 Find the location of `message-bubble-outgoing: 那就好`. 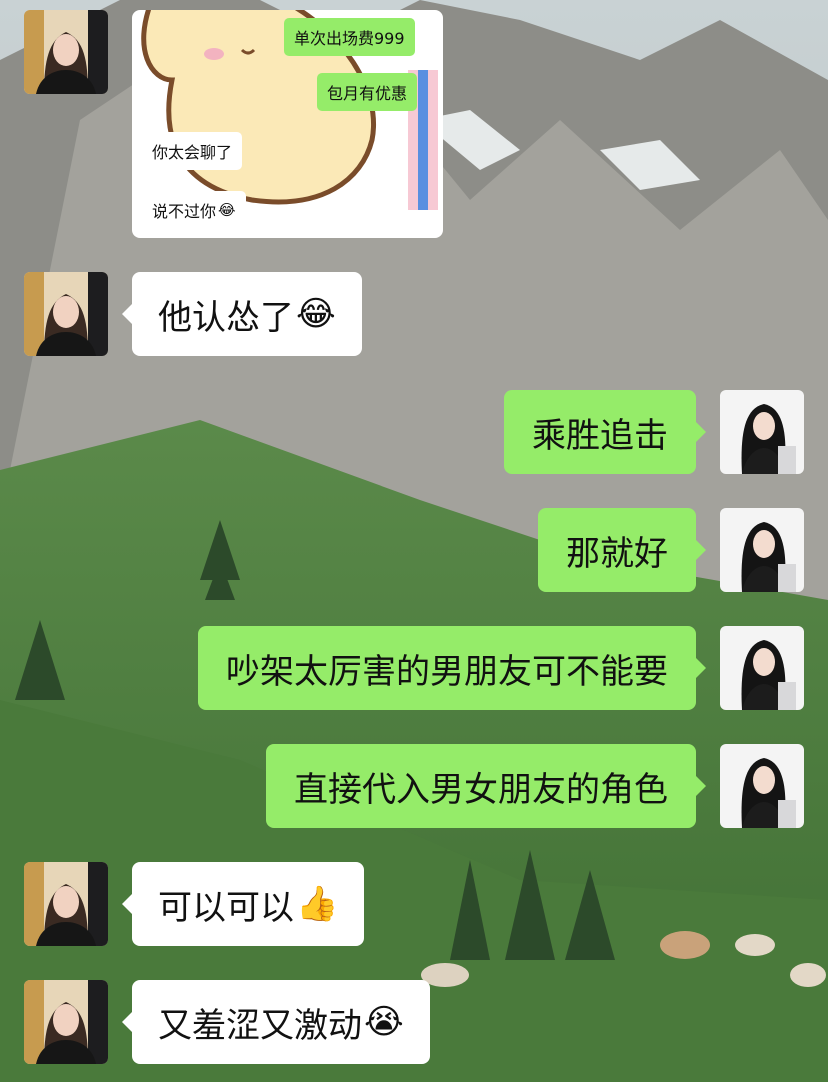

message-bubble-outgoing: 那就好 is located at coordinates (622, 550).